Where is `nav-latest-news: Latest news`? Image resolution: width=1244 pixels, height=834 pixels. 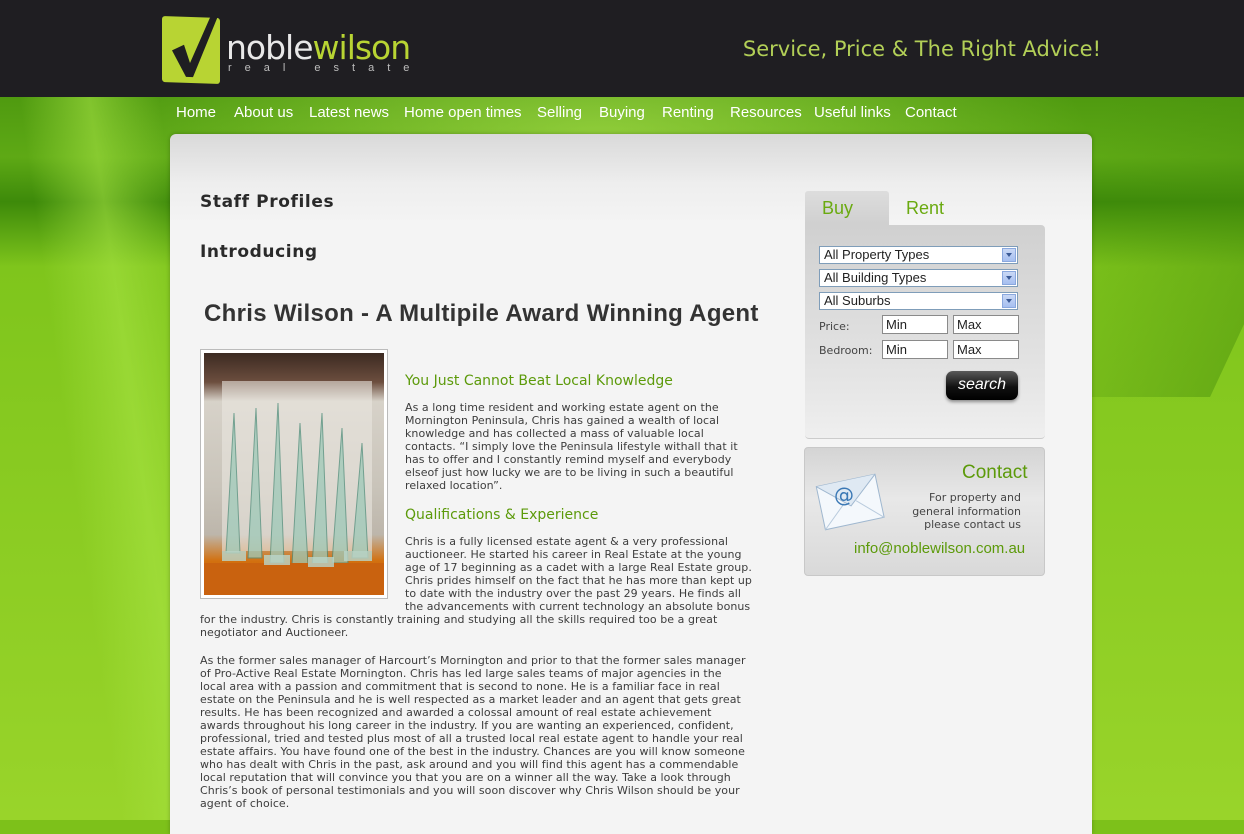
nav-latest-news: Latest news is located at coordinates (349, 113).